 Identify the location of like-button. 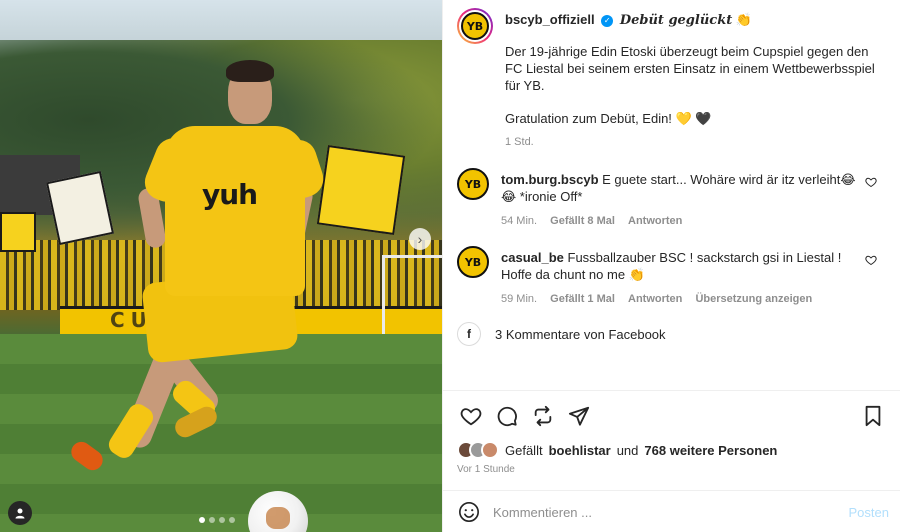
(471, 416).